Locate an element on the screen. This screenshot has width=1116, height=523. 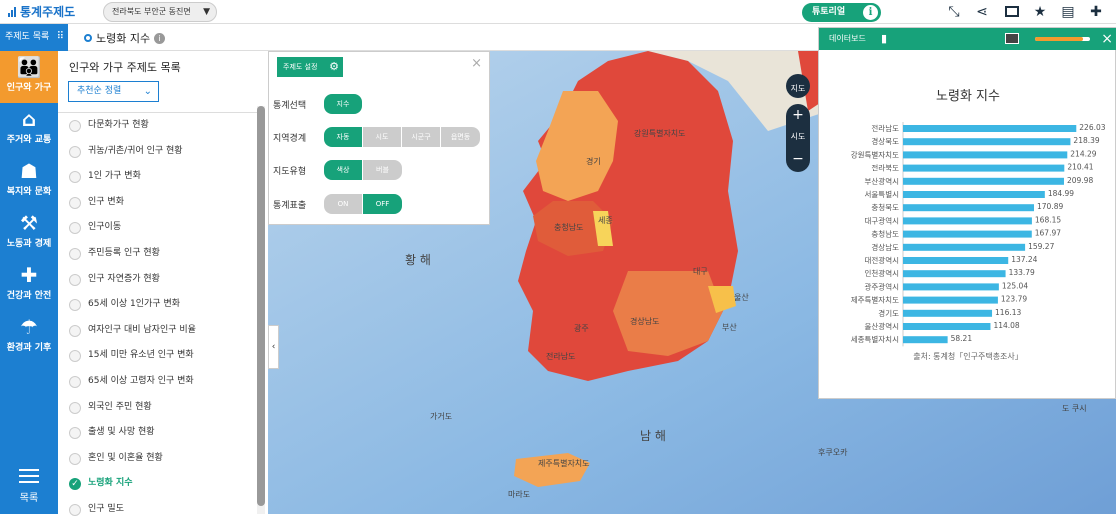
theme-list-item: 65세 이상 1인가구 변화 is located at coordinates (158, 305).